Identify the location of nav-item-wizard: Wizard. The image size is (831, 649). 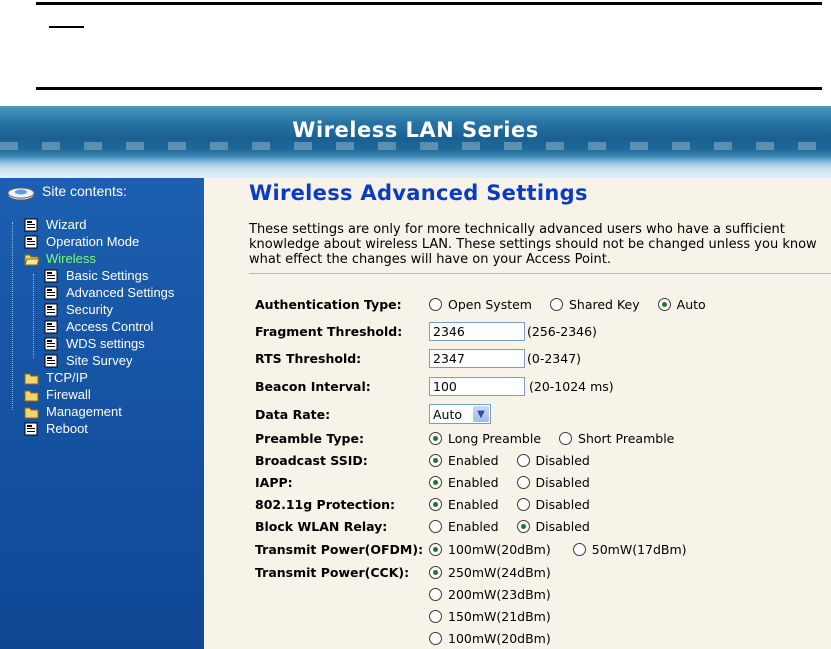
(55, 224).